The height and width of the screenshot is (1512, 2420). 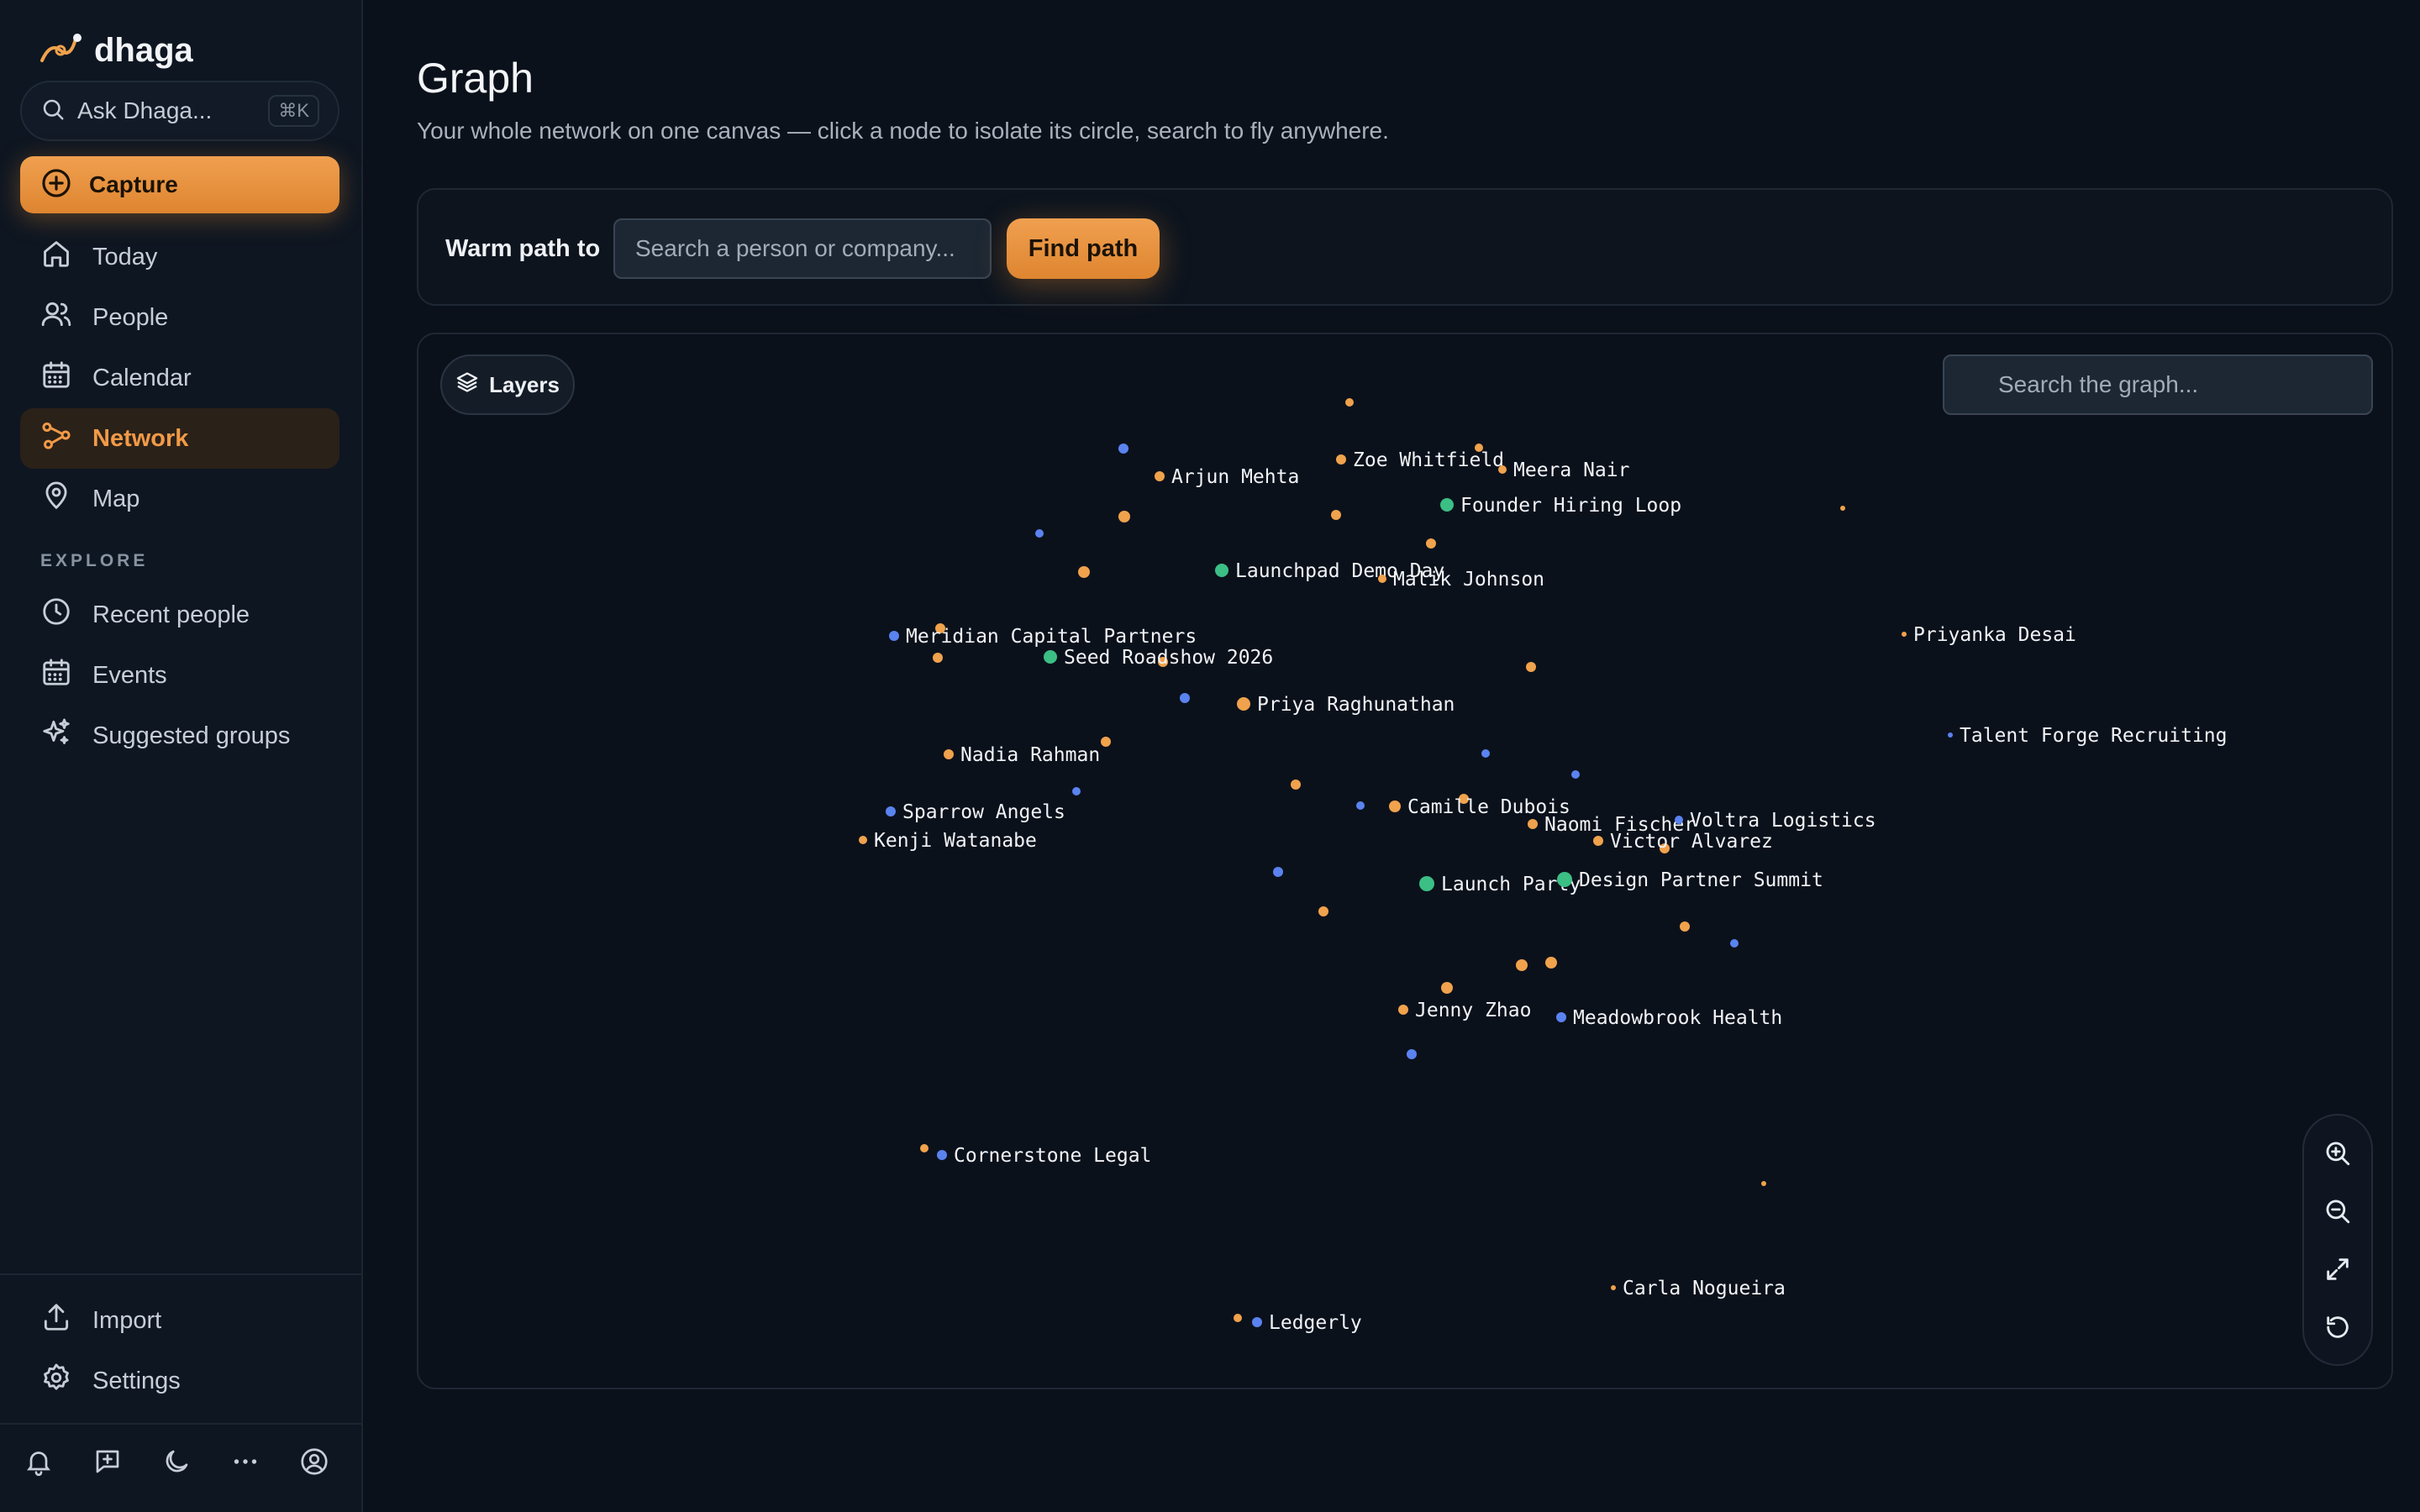 What do you see at coordinates (180, 675) in the screenshot?
I see `nav-item-events: Events` at bounding box center [180, 675].